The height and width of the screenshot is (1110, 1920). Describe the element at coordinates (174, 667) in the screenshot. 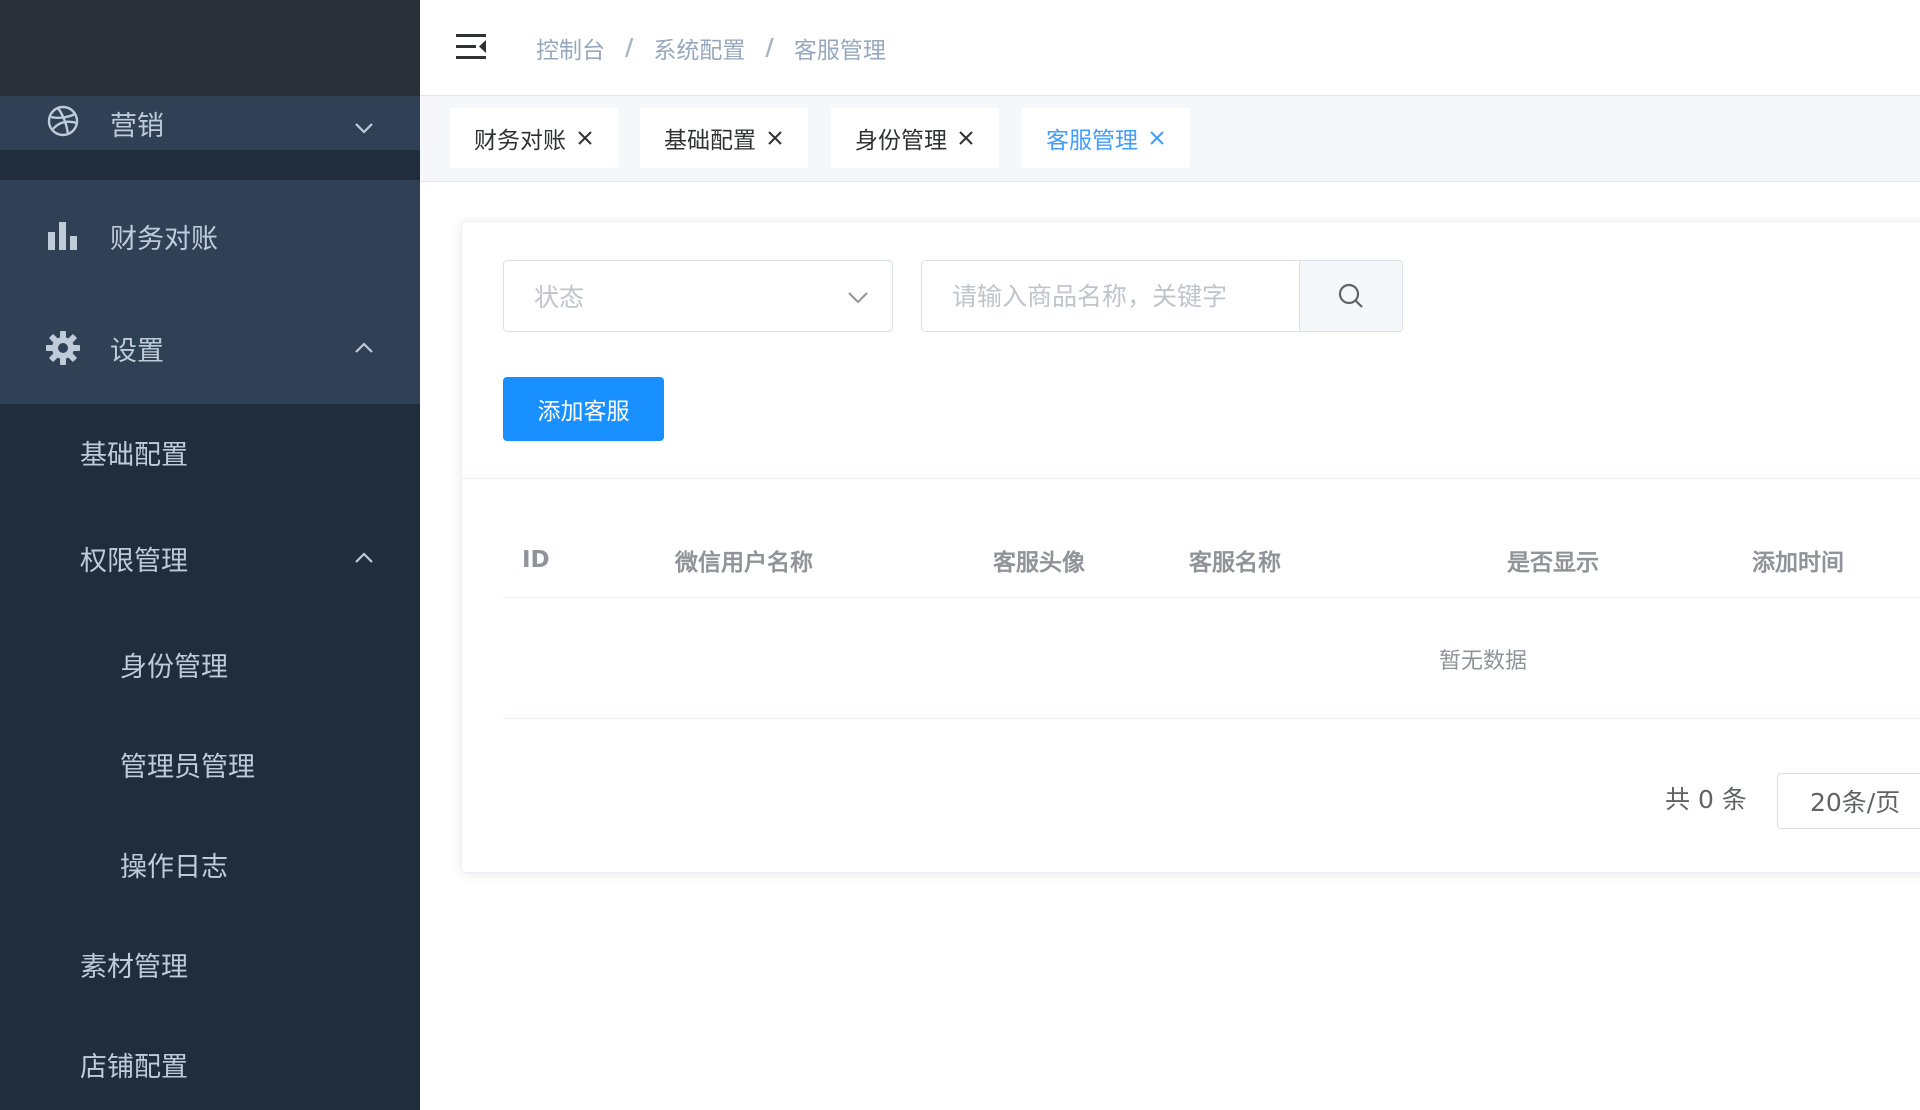

I see `sidebar-item-label: 身份管理` at that location.